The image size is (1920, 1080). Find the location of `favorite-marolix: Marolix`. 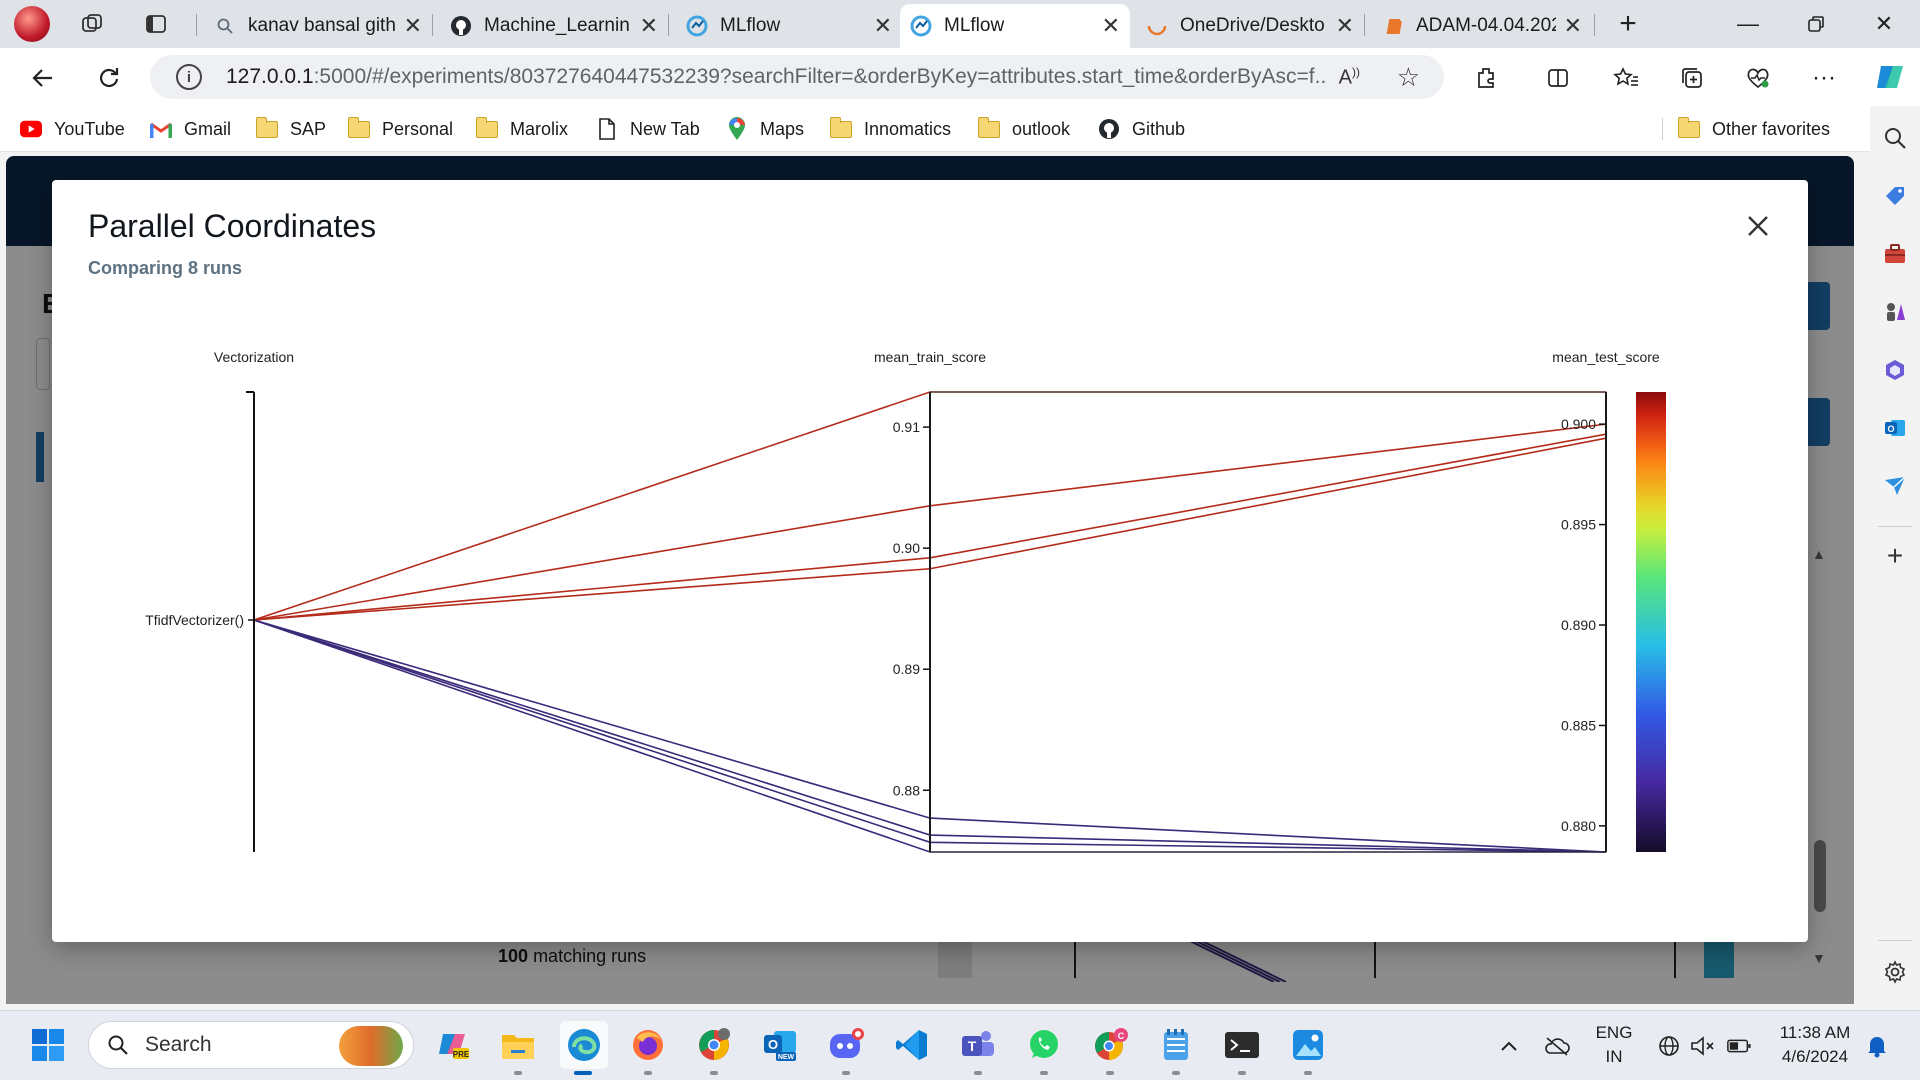

favorite-marolix: Marolix is located at coordinates (521, 129).